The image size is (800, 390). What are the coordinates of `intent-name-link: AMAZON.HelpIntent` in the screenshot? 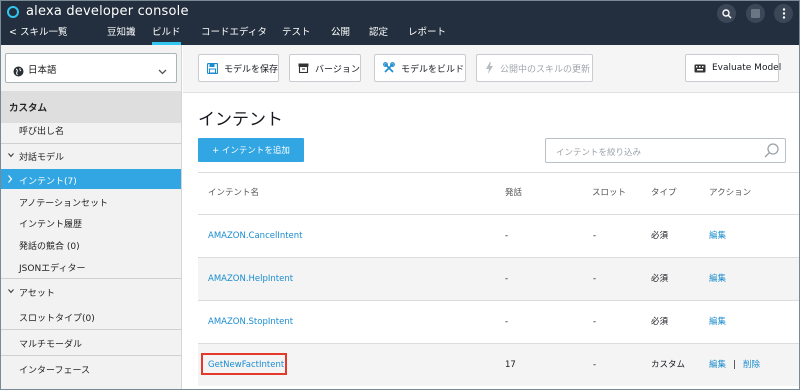 It's located at (250, 279).